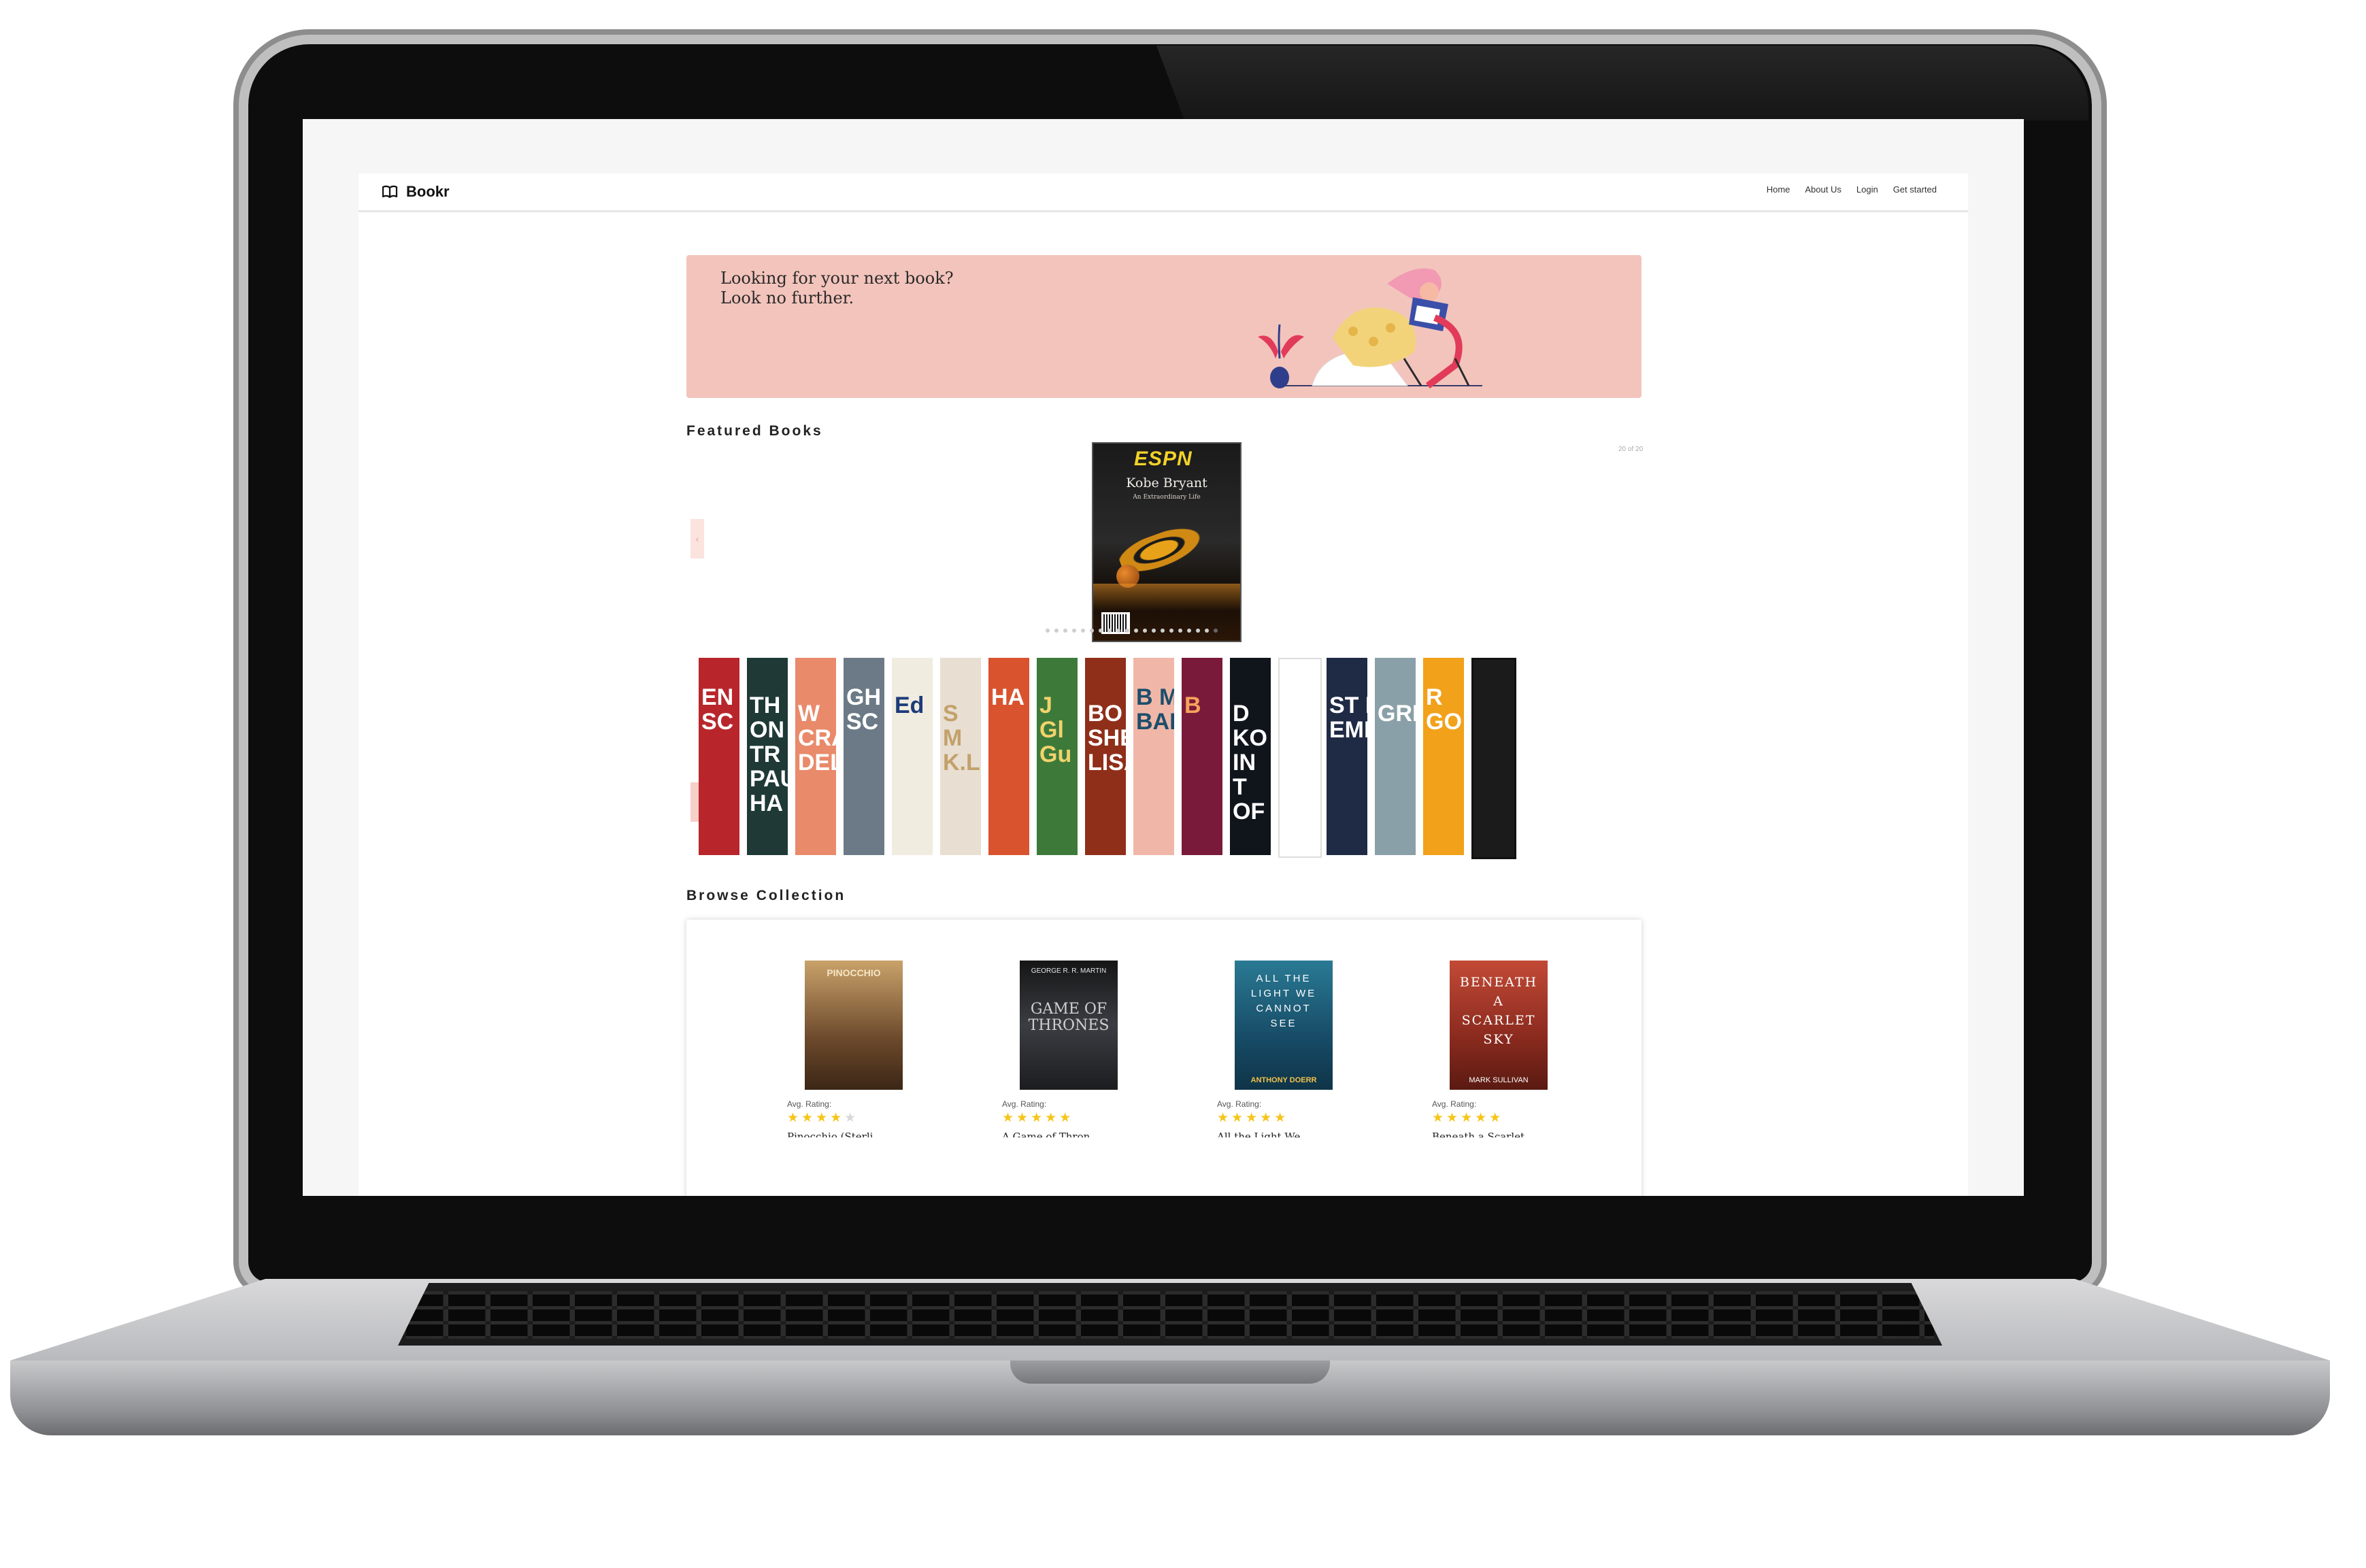 This screenshot has width=2366, height=1568. I want to click on thumbnail-cover: Ed, so click(912, 756).